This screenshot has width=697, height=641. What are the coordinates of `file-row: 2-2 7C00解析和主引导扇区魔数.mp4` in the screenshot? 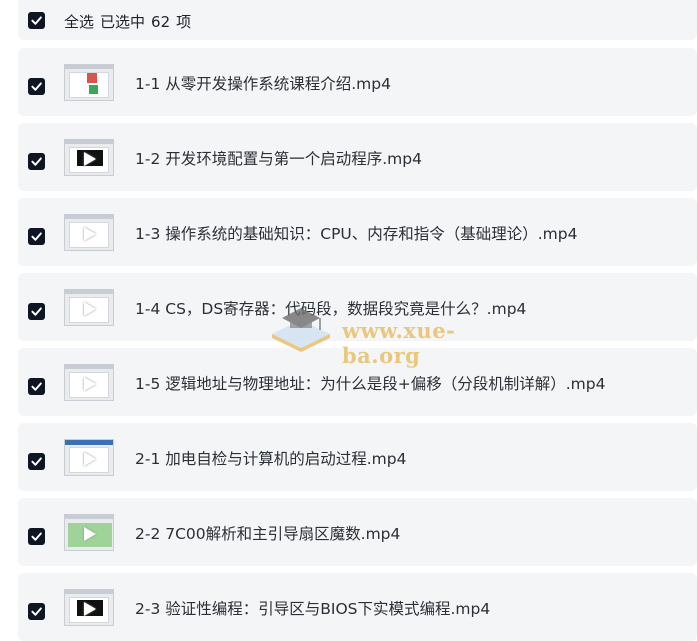 It's located at (357, 532).